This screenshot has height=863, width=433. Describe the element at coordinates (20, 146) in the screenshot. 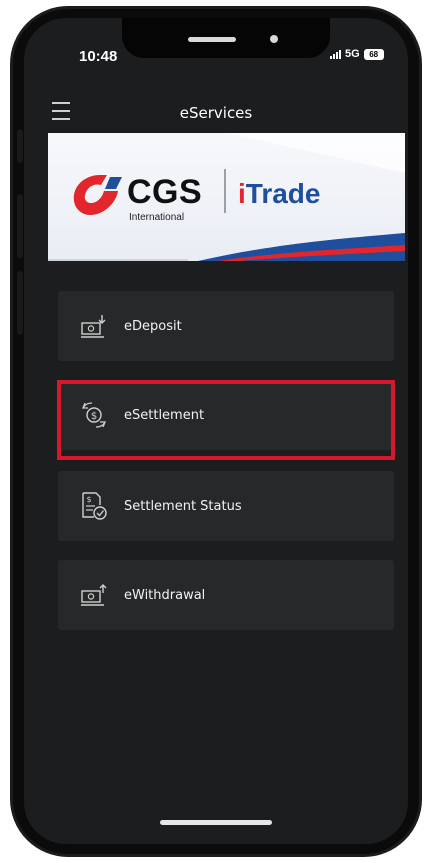

I see `side-button` at that location.